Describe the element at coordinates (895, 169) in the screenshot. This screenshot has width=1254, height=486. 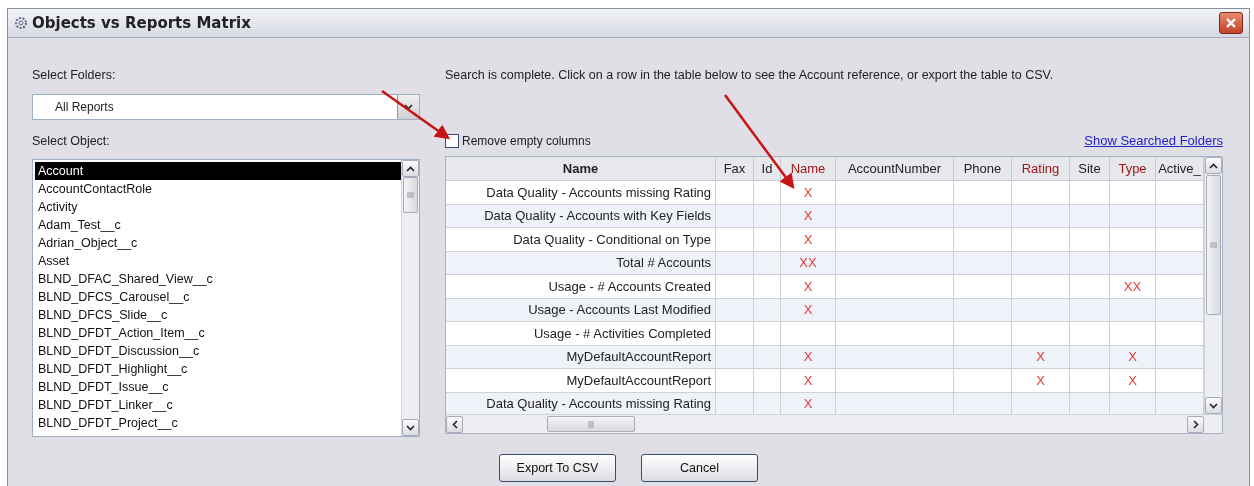
I see `column-header: AccountNumber` at that location.